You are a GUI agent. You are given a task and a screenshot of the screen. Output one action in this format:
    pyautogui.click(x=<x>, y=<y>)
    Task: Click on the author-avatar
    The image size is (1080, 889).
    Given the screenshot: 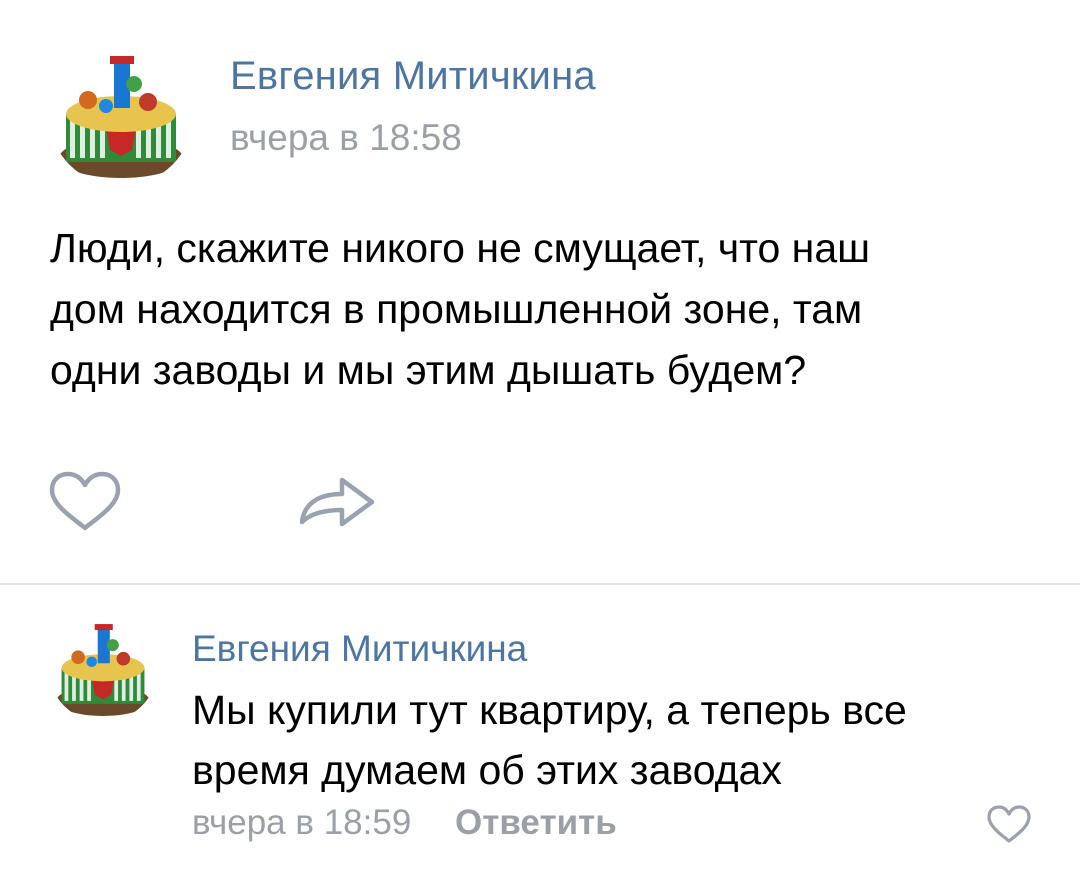 What is the action you would take?
    pyautogui.click(x=121, y=113)
    